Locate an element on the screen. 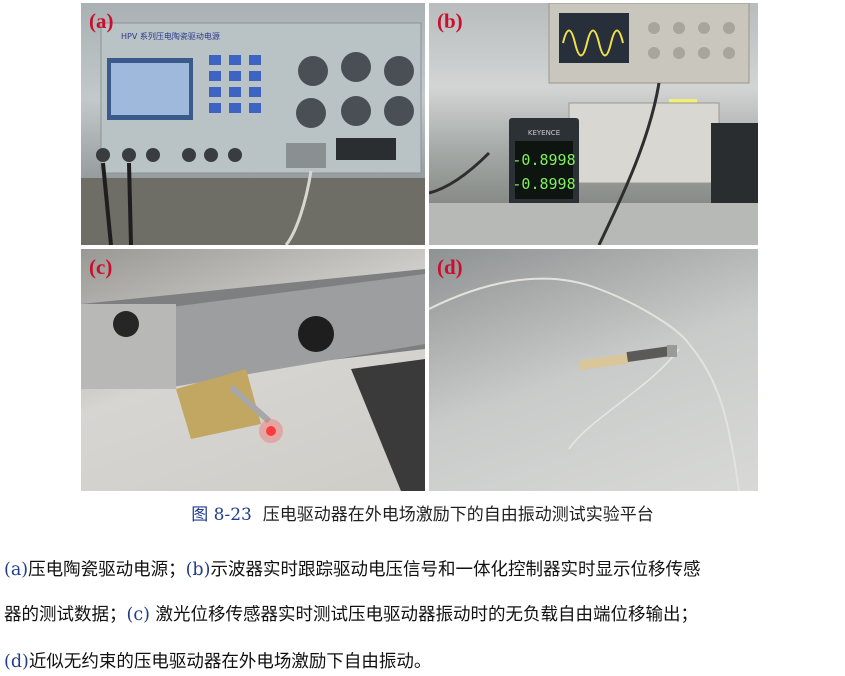  photo-d-illustration is located at coordinates (584, 384).